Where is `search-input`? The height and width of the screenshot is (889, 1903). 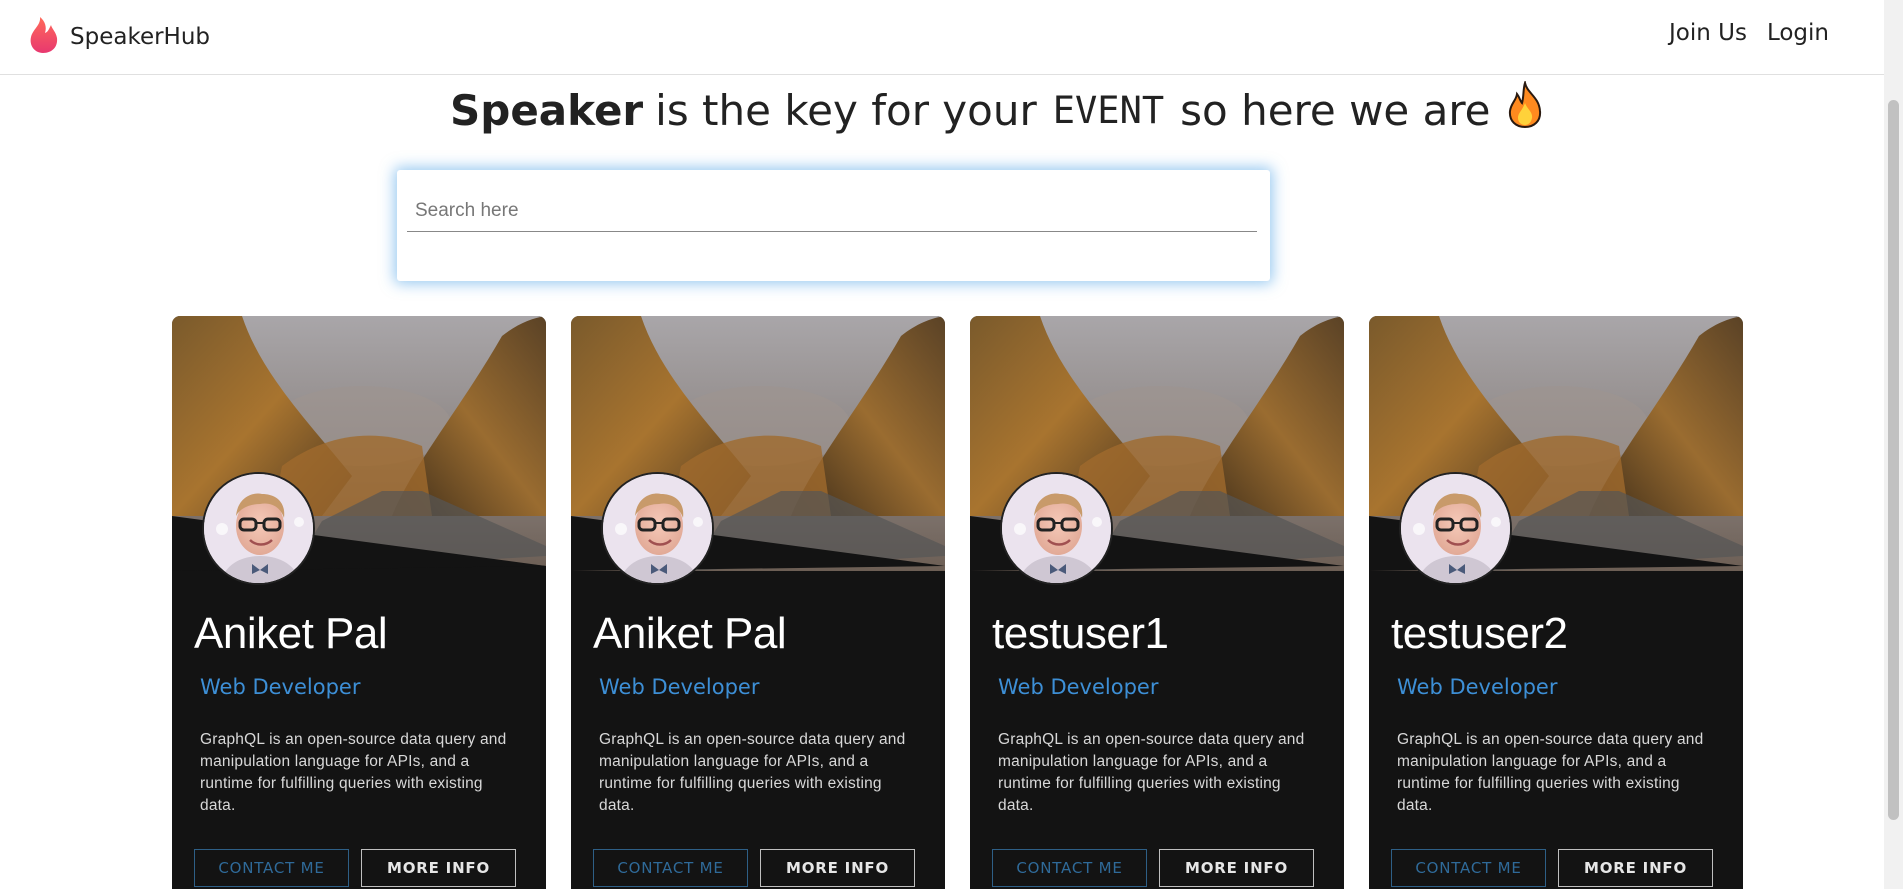
search-input is located at coordinates (832, 211).